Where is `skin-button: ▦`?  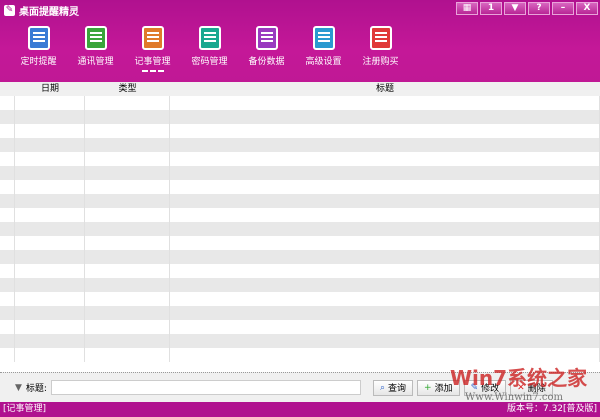 skin-button: ▦ is located at coordinates (467, 8).